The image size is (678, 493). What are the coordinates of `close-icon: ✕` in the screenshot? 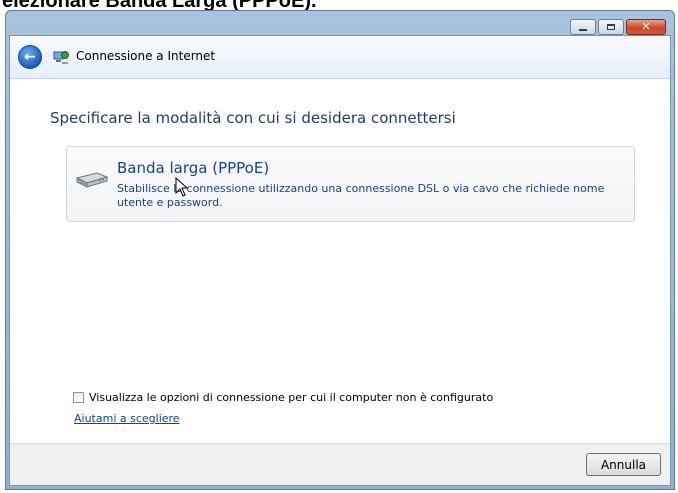 It's located at (646, 26).